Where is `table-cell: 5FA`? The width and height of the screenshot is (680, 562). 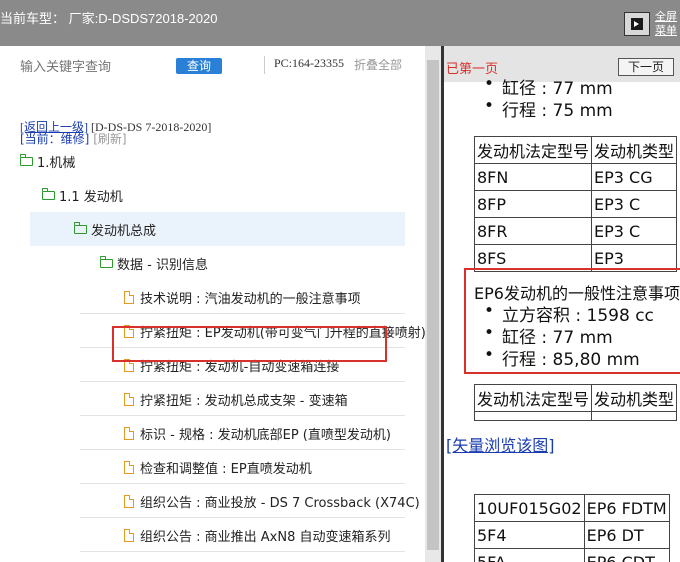
table-cell: 5FA is located at coordinates (529, 555).